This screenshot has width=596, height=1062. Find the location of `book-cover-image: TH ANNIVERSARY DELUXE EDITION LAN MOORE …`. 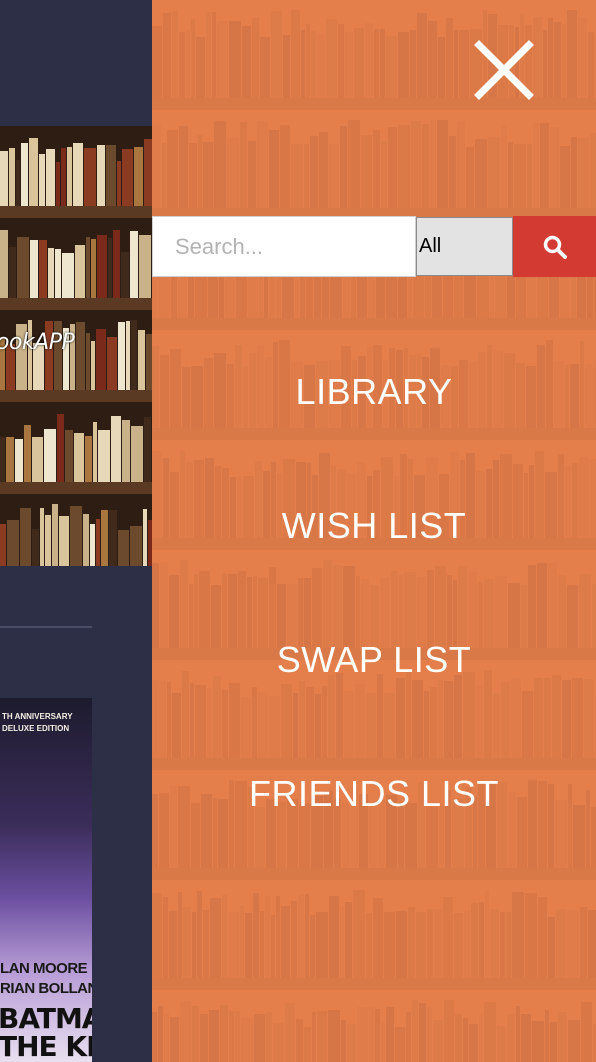

book-cover-image: TH ANNIVERSARY DELUXE EDITION LAN MOORE … is located at coordinates (46, 880).